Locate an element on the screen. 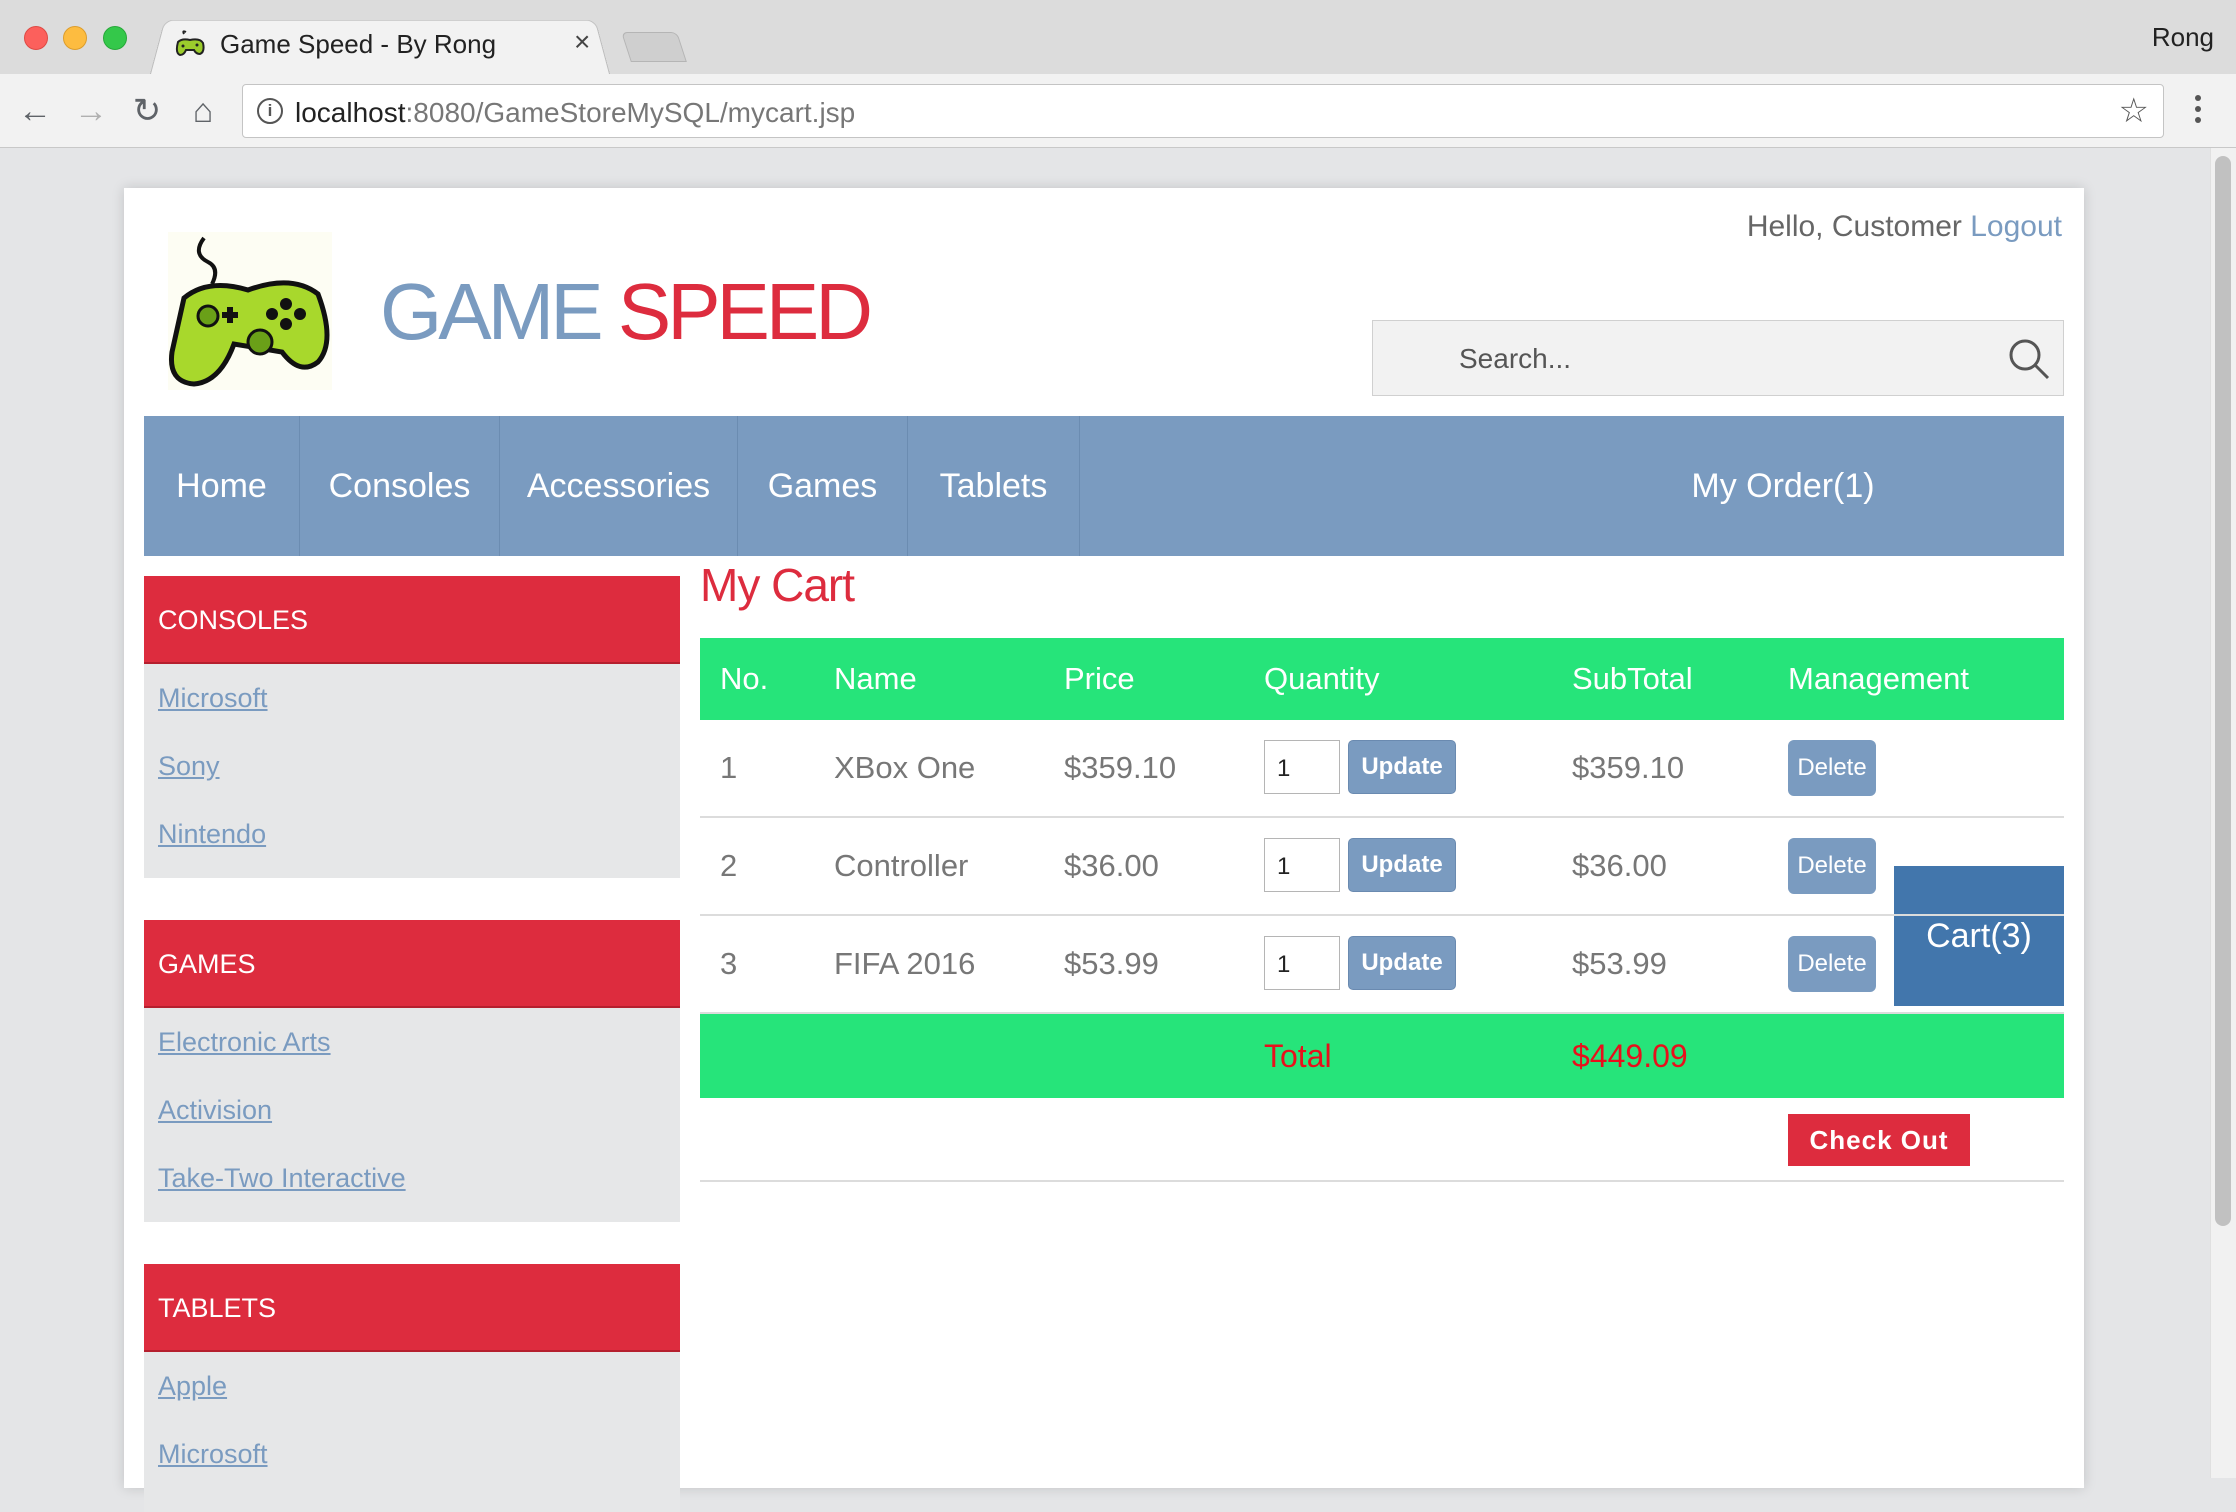 Image resolution: width=2236 pixels, height=1512 pixels. minimize-window-button is located at coordinates (75, 38).